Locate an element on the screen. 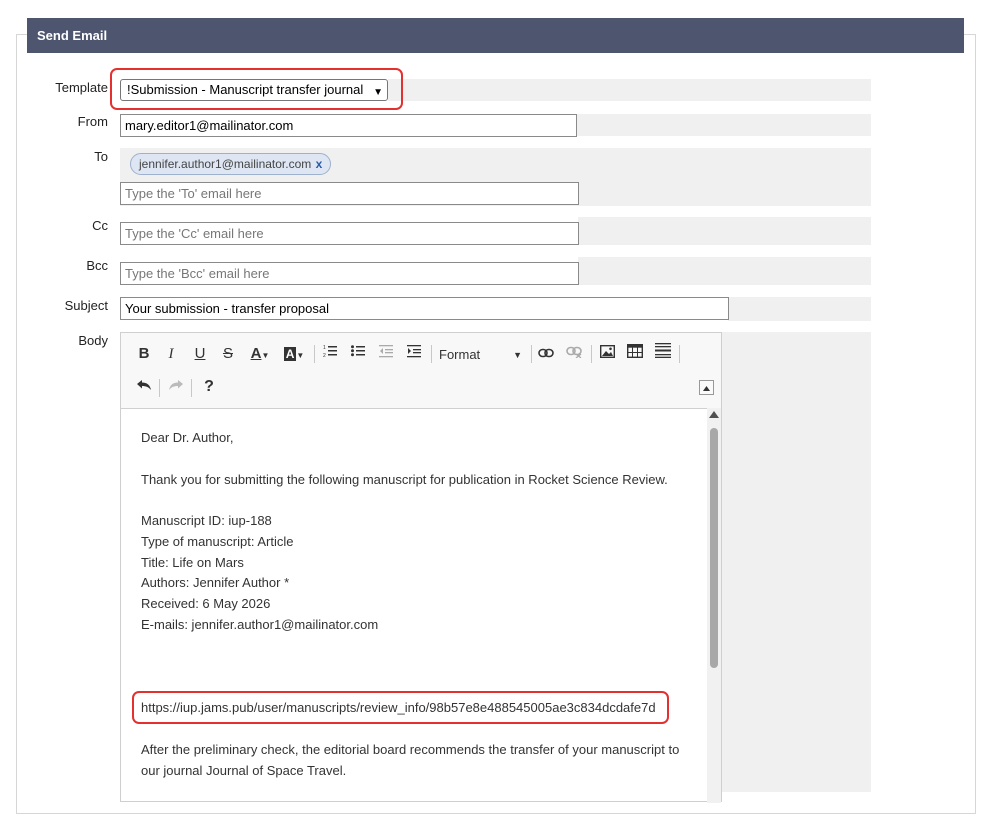  format-dropdown: Format ▼ is located at coordinates (481, 355).